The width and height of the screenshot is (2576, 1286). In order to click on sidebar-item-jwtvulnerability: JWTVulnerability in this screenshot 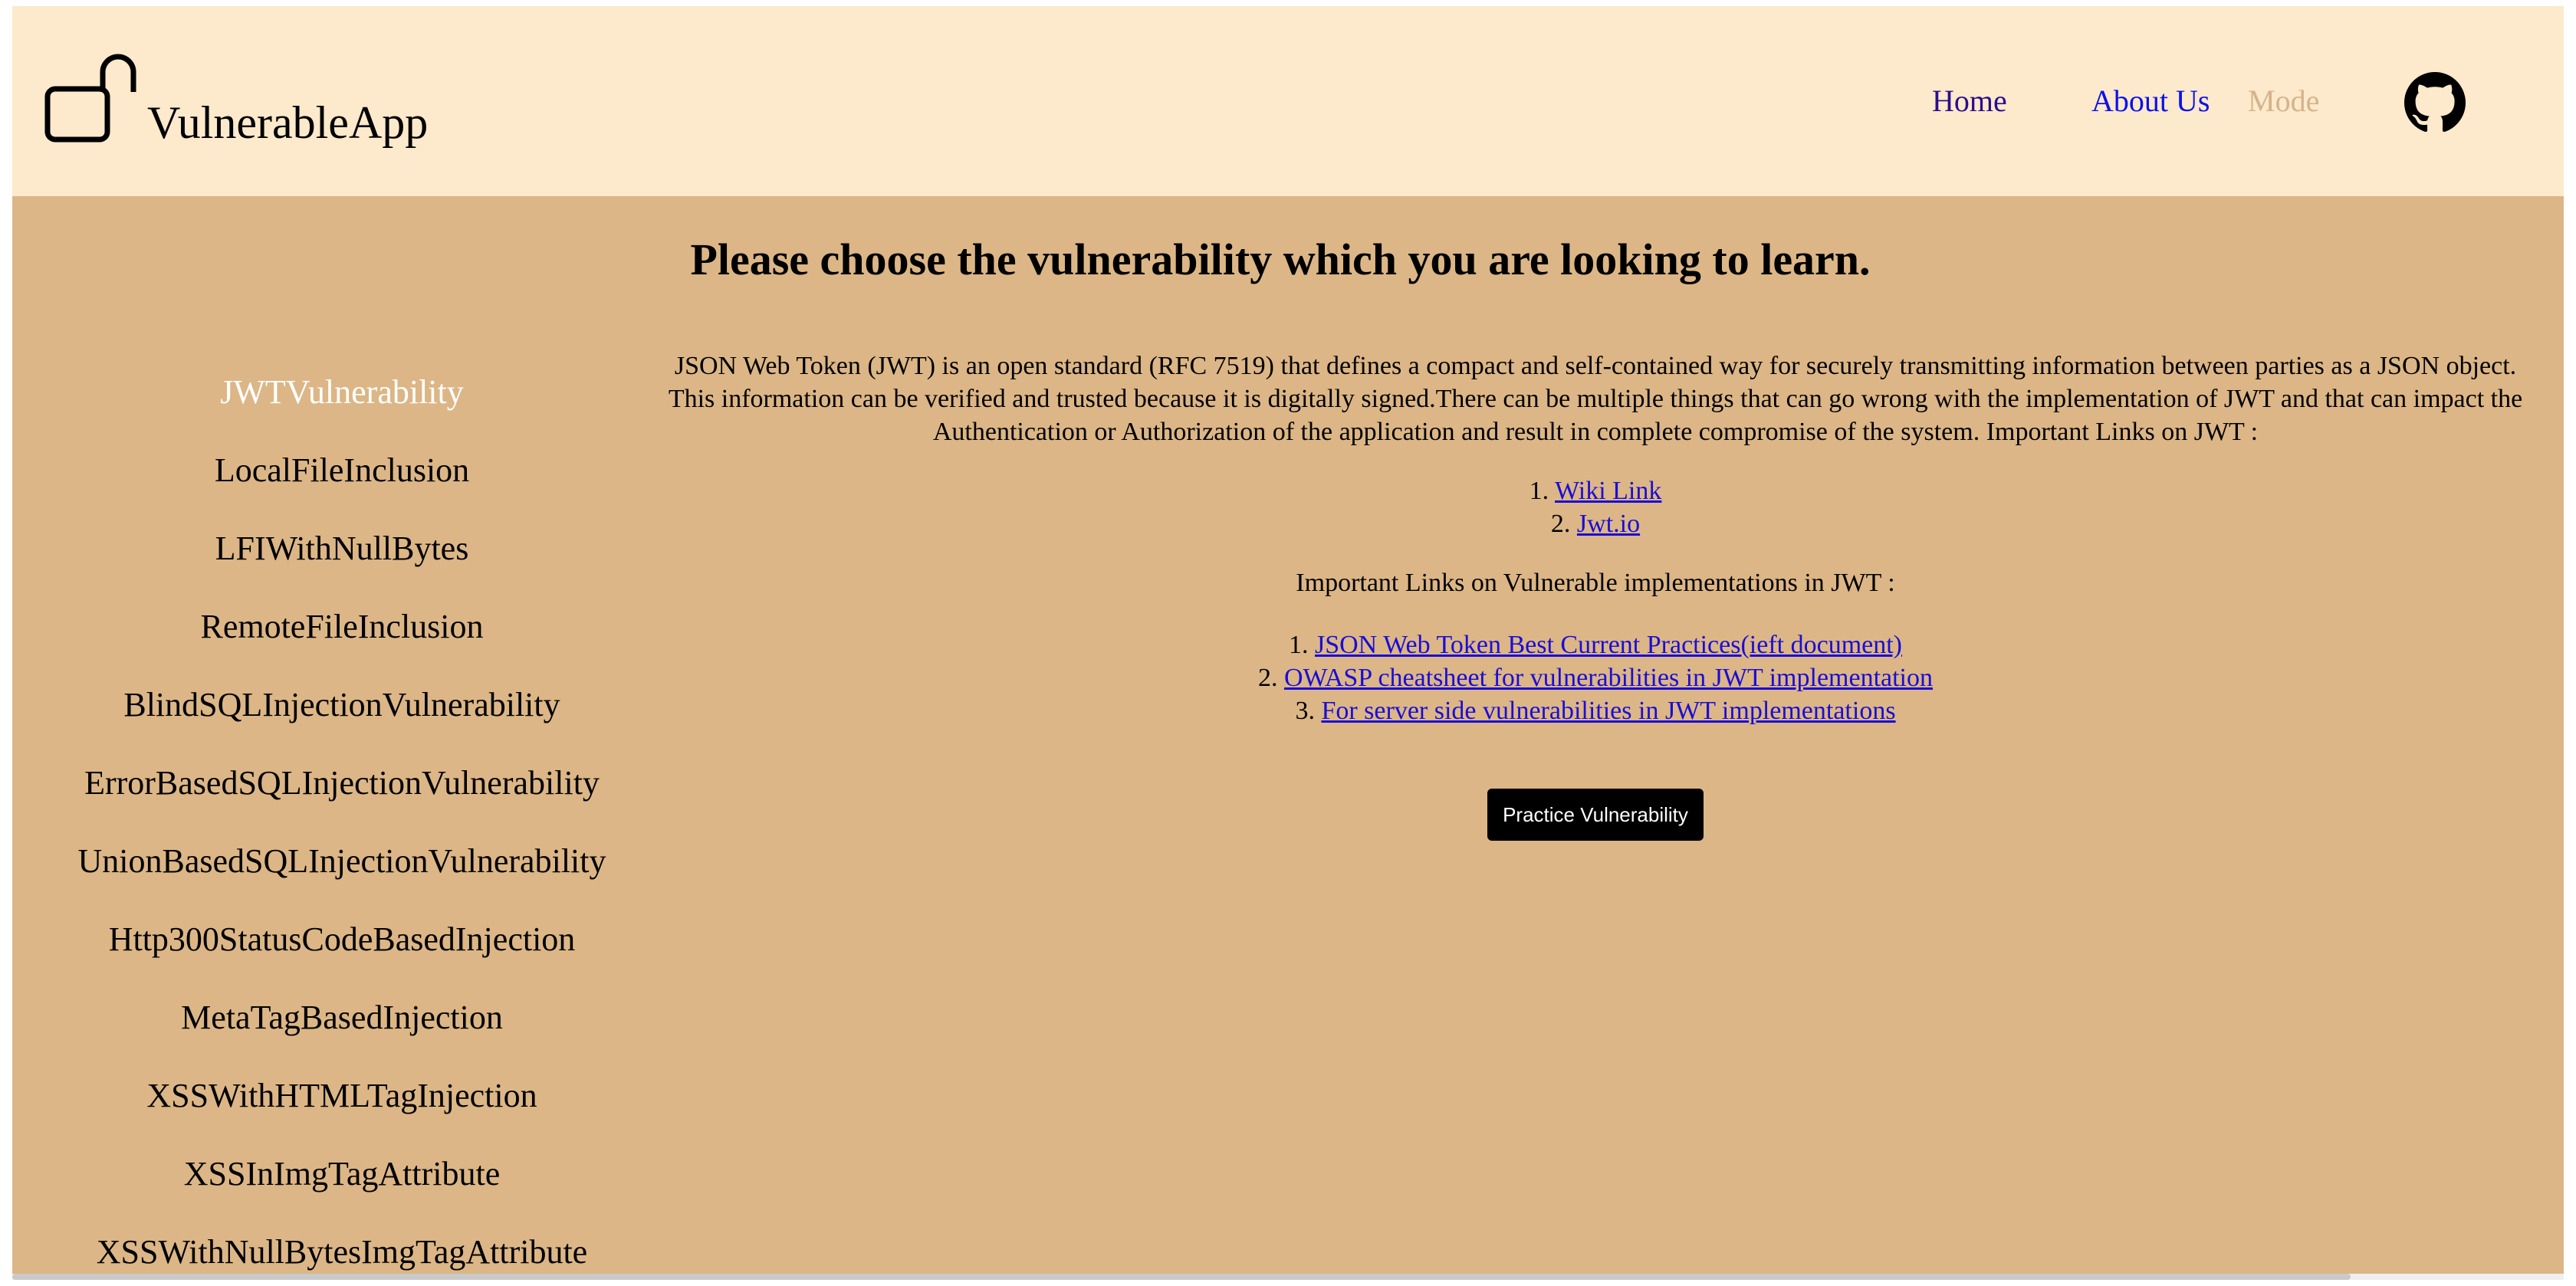, I will do `click(342, 410)`.